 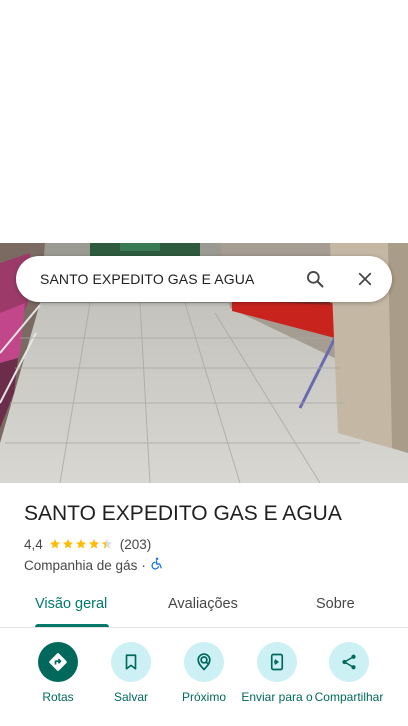 What do you see at coordinates (58, 697) in the screenshot?
I see `directions-label: Rotas` at bounding box center [58, 697].